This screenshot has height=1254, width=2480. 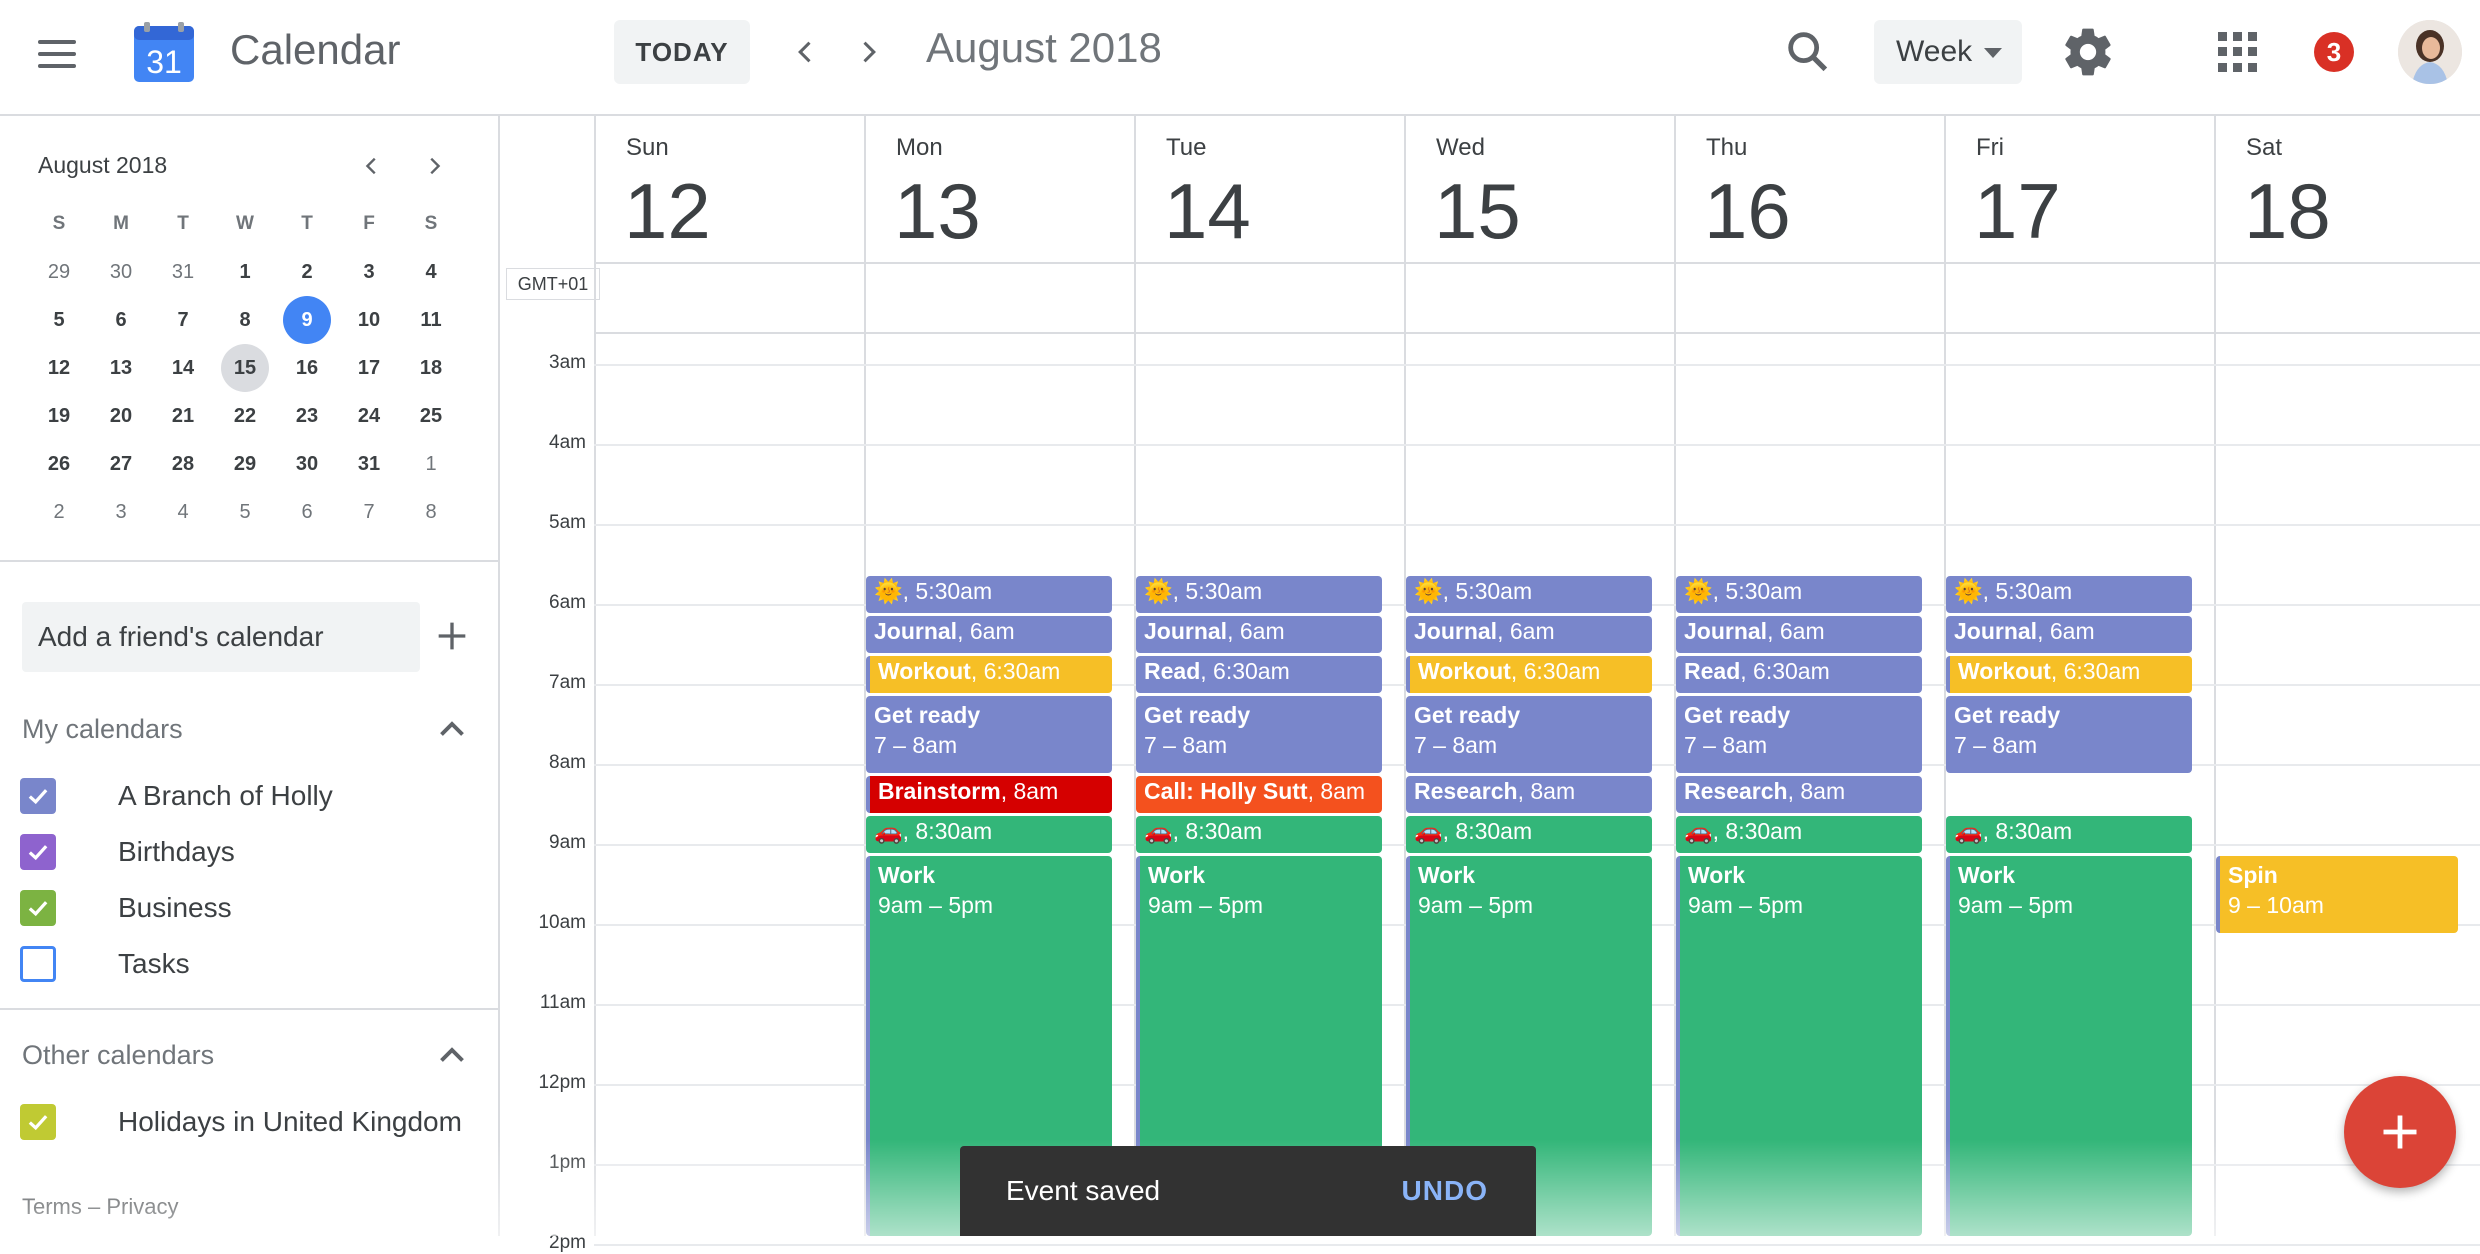 What do you see at coordinates (105, 964) in the screenshot?
I see `calendar-item: Tasks` at bounding box center [105, 964].